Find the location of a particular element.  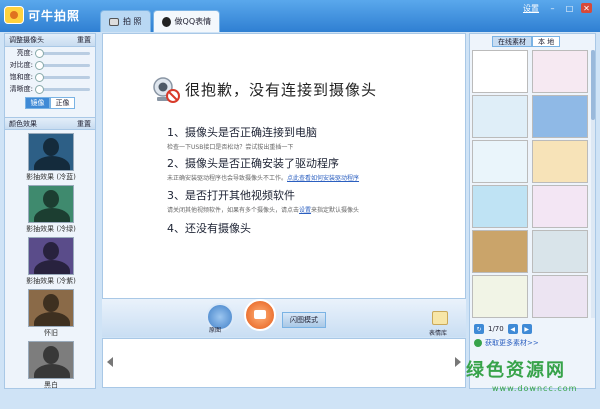

capture-toolbar: 原图 闪图模式 表情库 is located at coordinates (284, 317).